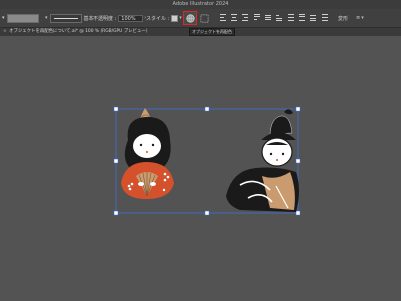  I want to click on menu-group: ≡ ▾, so click(360, 18).